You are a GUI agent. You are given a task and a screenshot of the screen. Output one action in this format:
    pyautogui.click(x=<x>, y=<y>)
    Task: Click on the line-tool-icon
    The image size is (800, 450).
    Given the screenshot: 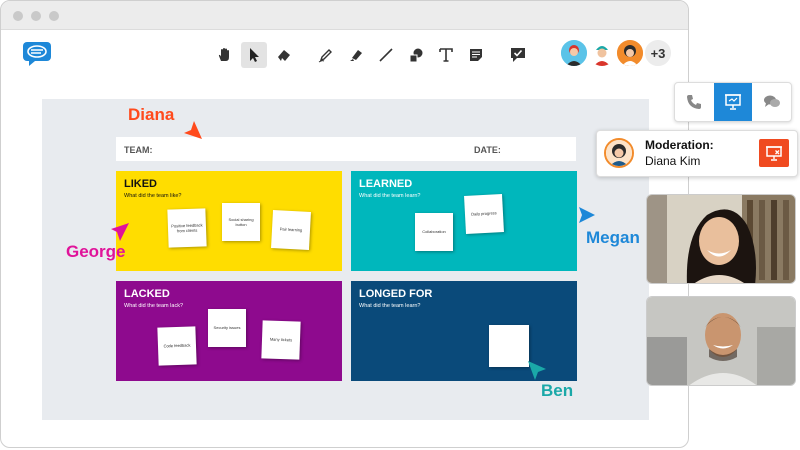 What is the action you would take?
    pyautogui.click(x=386, y=55)
    